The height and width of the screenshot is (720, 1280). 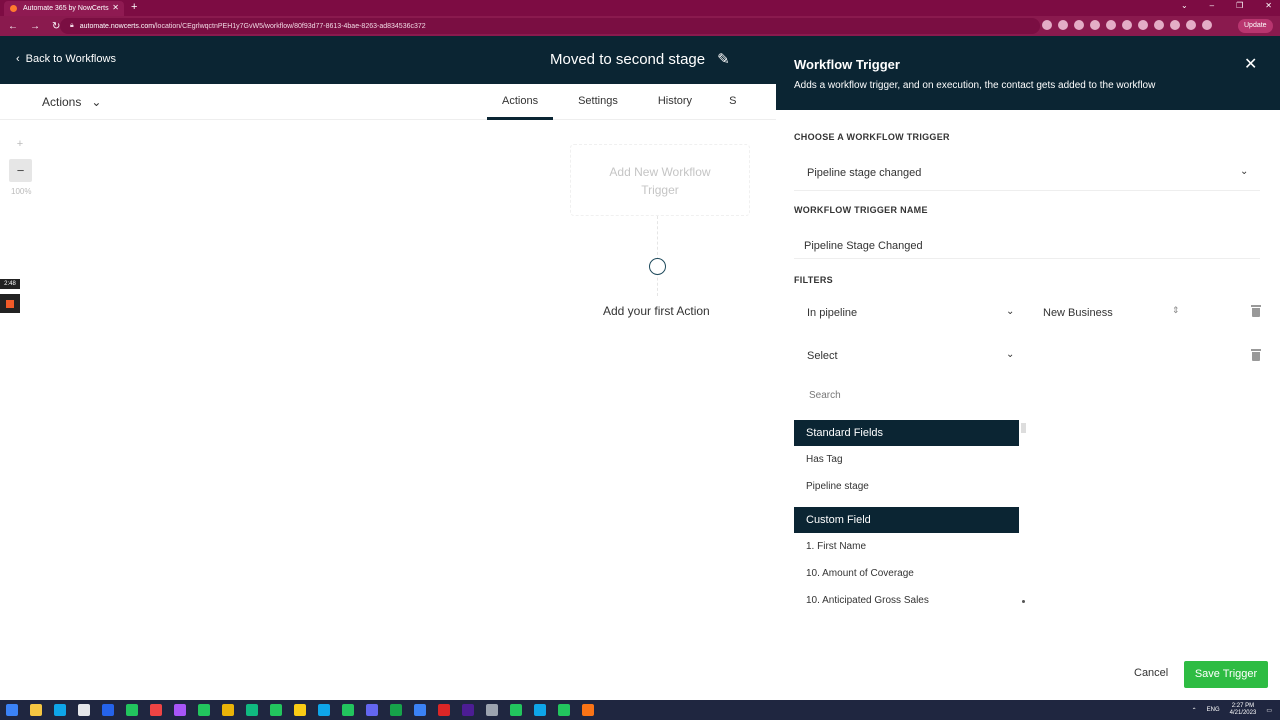 What do you see at coordinates (906, 433) in the screenshot?
I see `group-standard-fields: Standard Fields` at bounding box center [906, 433].